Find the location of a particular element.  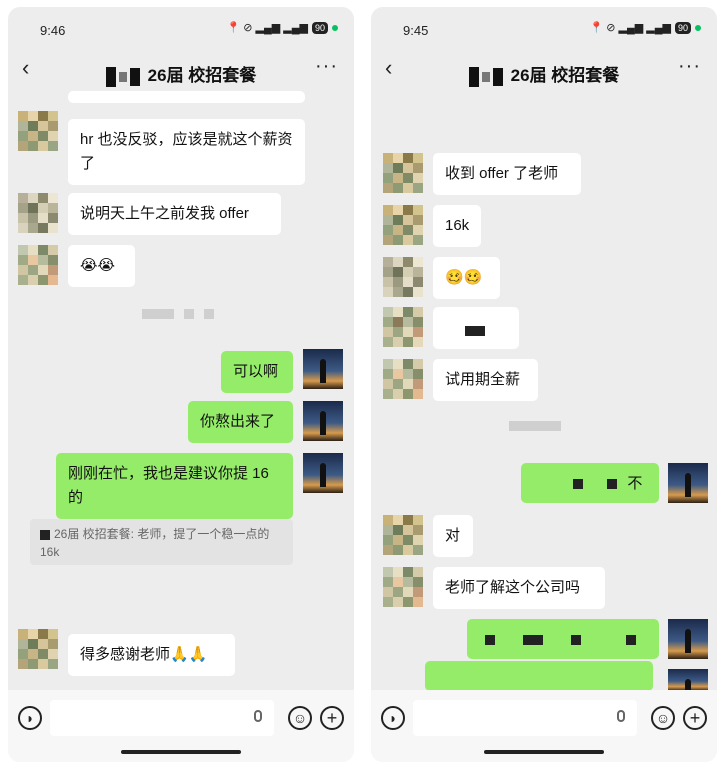

message-text: 16k is located at coordinates (457, 225).